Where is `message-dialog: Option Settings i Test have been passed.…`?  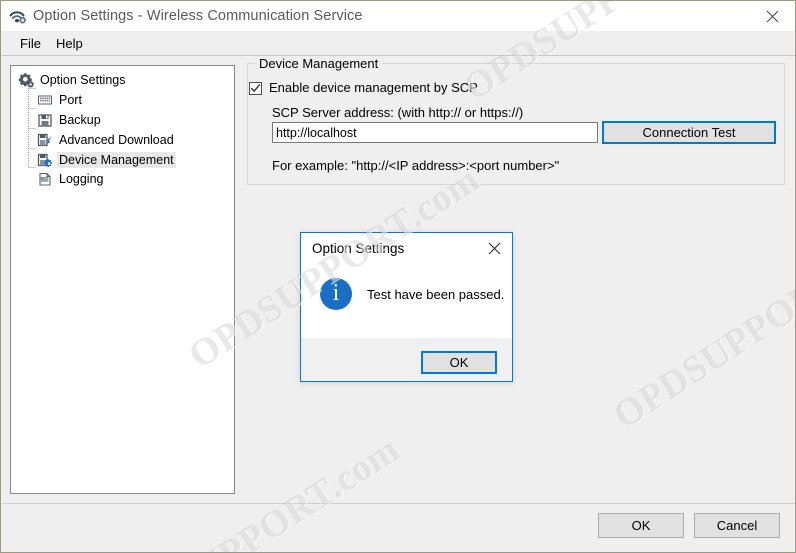
message-dialog: Option Settings i Test have been passed.… is located at coordinates (406, 307).